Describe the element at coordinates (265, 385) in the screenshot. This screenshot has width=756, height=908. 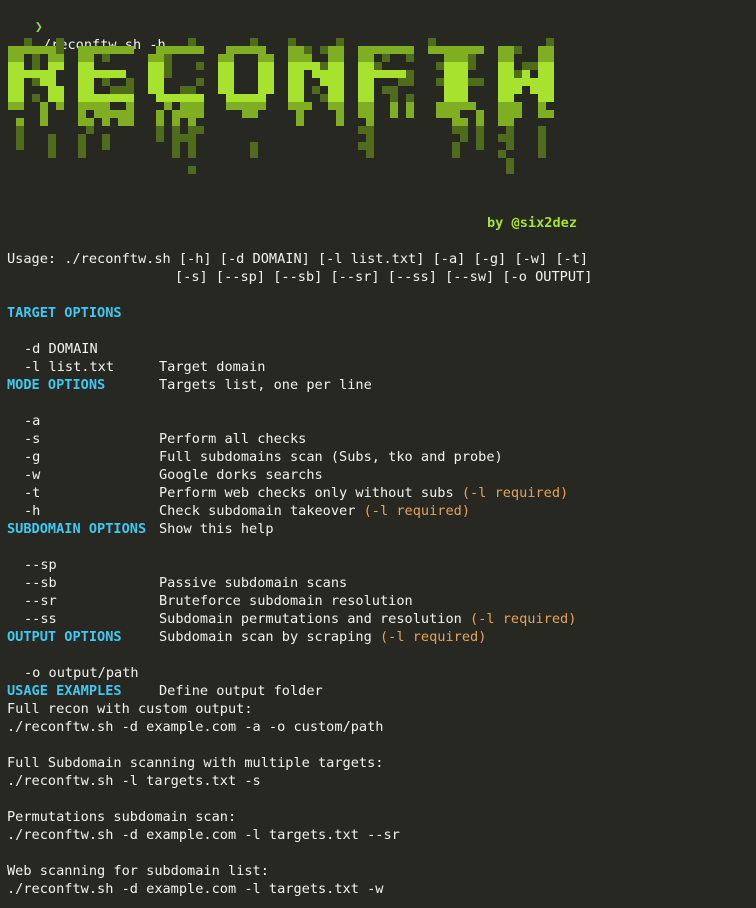
I see `option-desc: Targets list, one per line` at that location.